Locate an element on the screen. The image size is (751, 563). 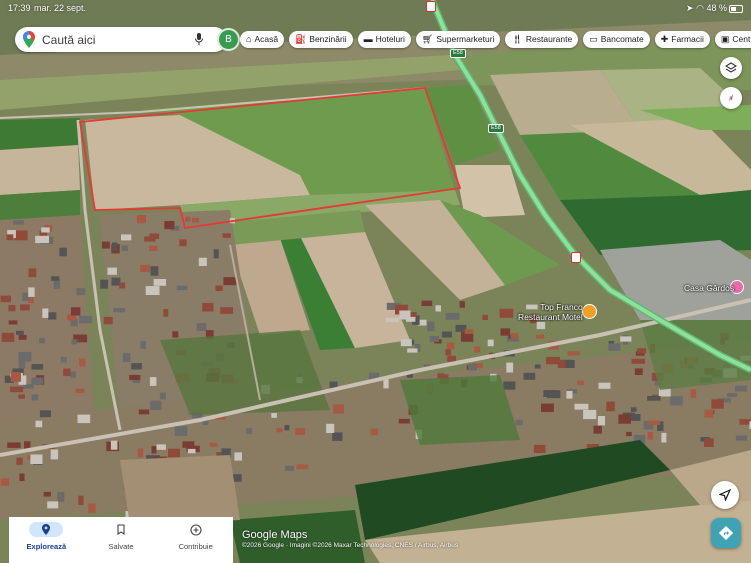
my-location-button is located at coordinates (725, 495).